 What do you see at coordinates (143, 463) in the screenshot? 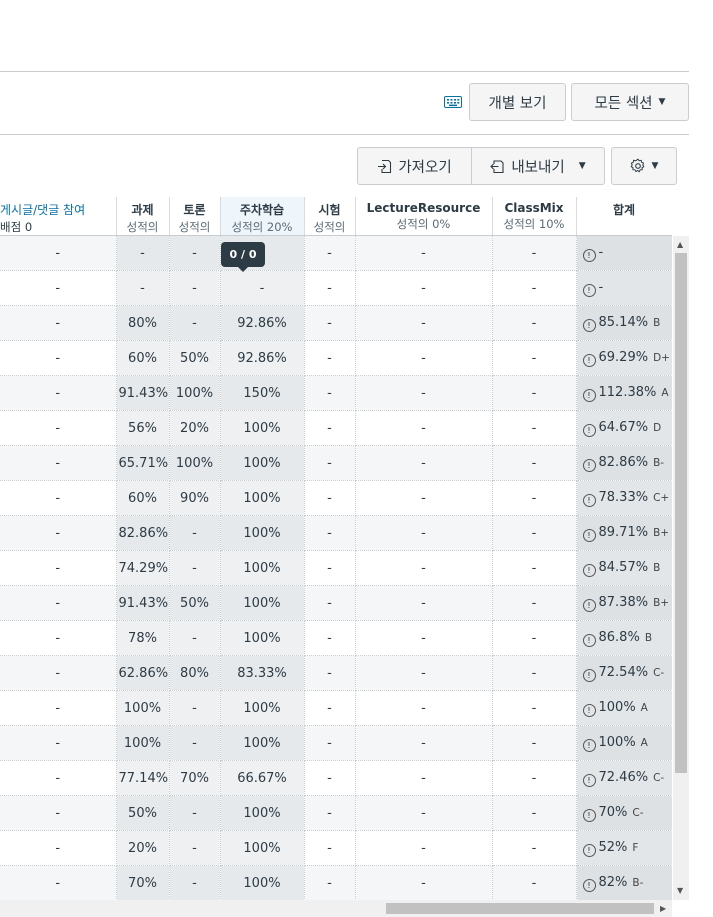
I see `grade-cell-assignments: 65.71%` at bounding box center [143, 463].